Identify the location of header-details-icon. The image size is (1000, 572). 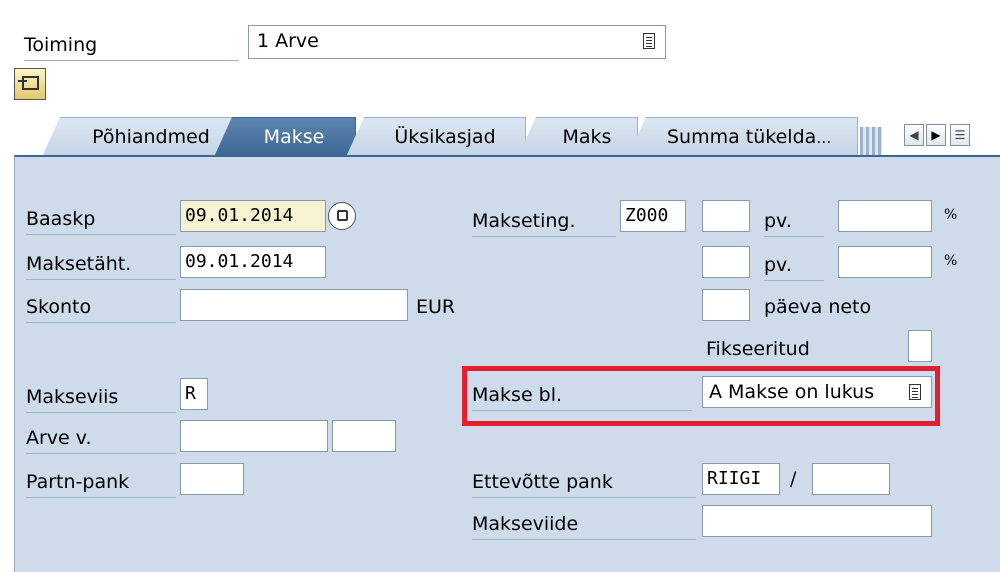
(30, 84).